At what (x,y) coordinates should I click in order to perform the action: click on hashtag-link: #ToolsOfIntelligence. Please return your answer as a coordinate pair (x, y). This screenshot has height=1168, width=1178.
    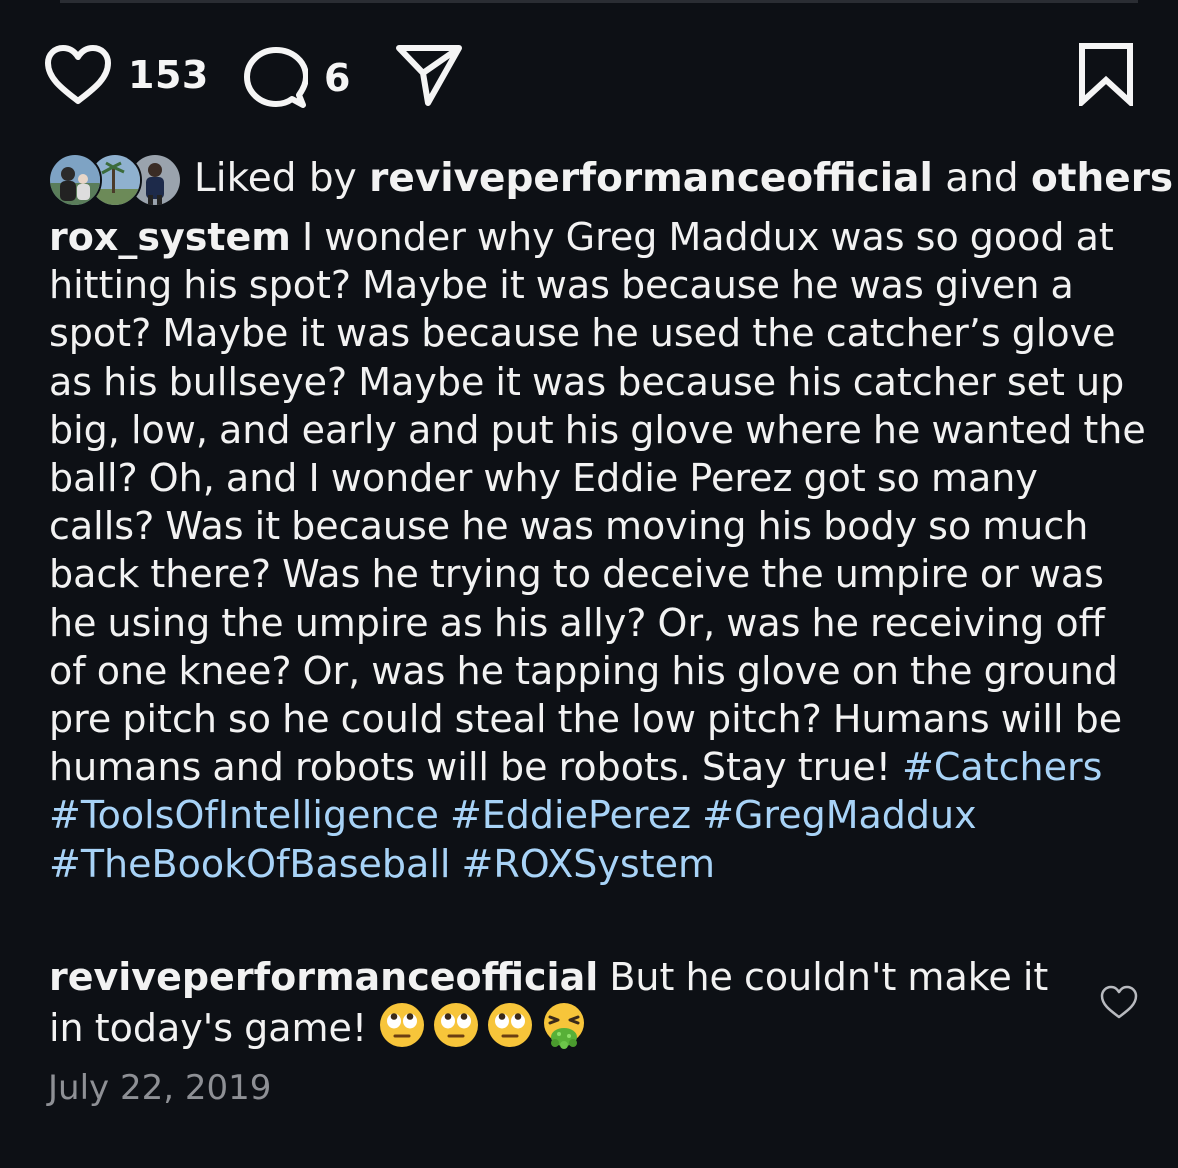
    Looking at the image, I should click on (244, 815).